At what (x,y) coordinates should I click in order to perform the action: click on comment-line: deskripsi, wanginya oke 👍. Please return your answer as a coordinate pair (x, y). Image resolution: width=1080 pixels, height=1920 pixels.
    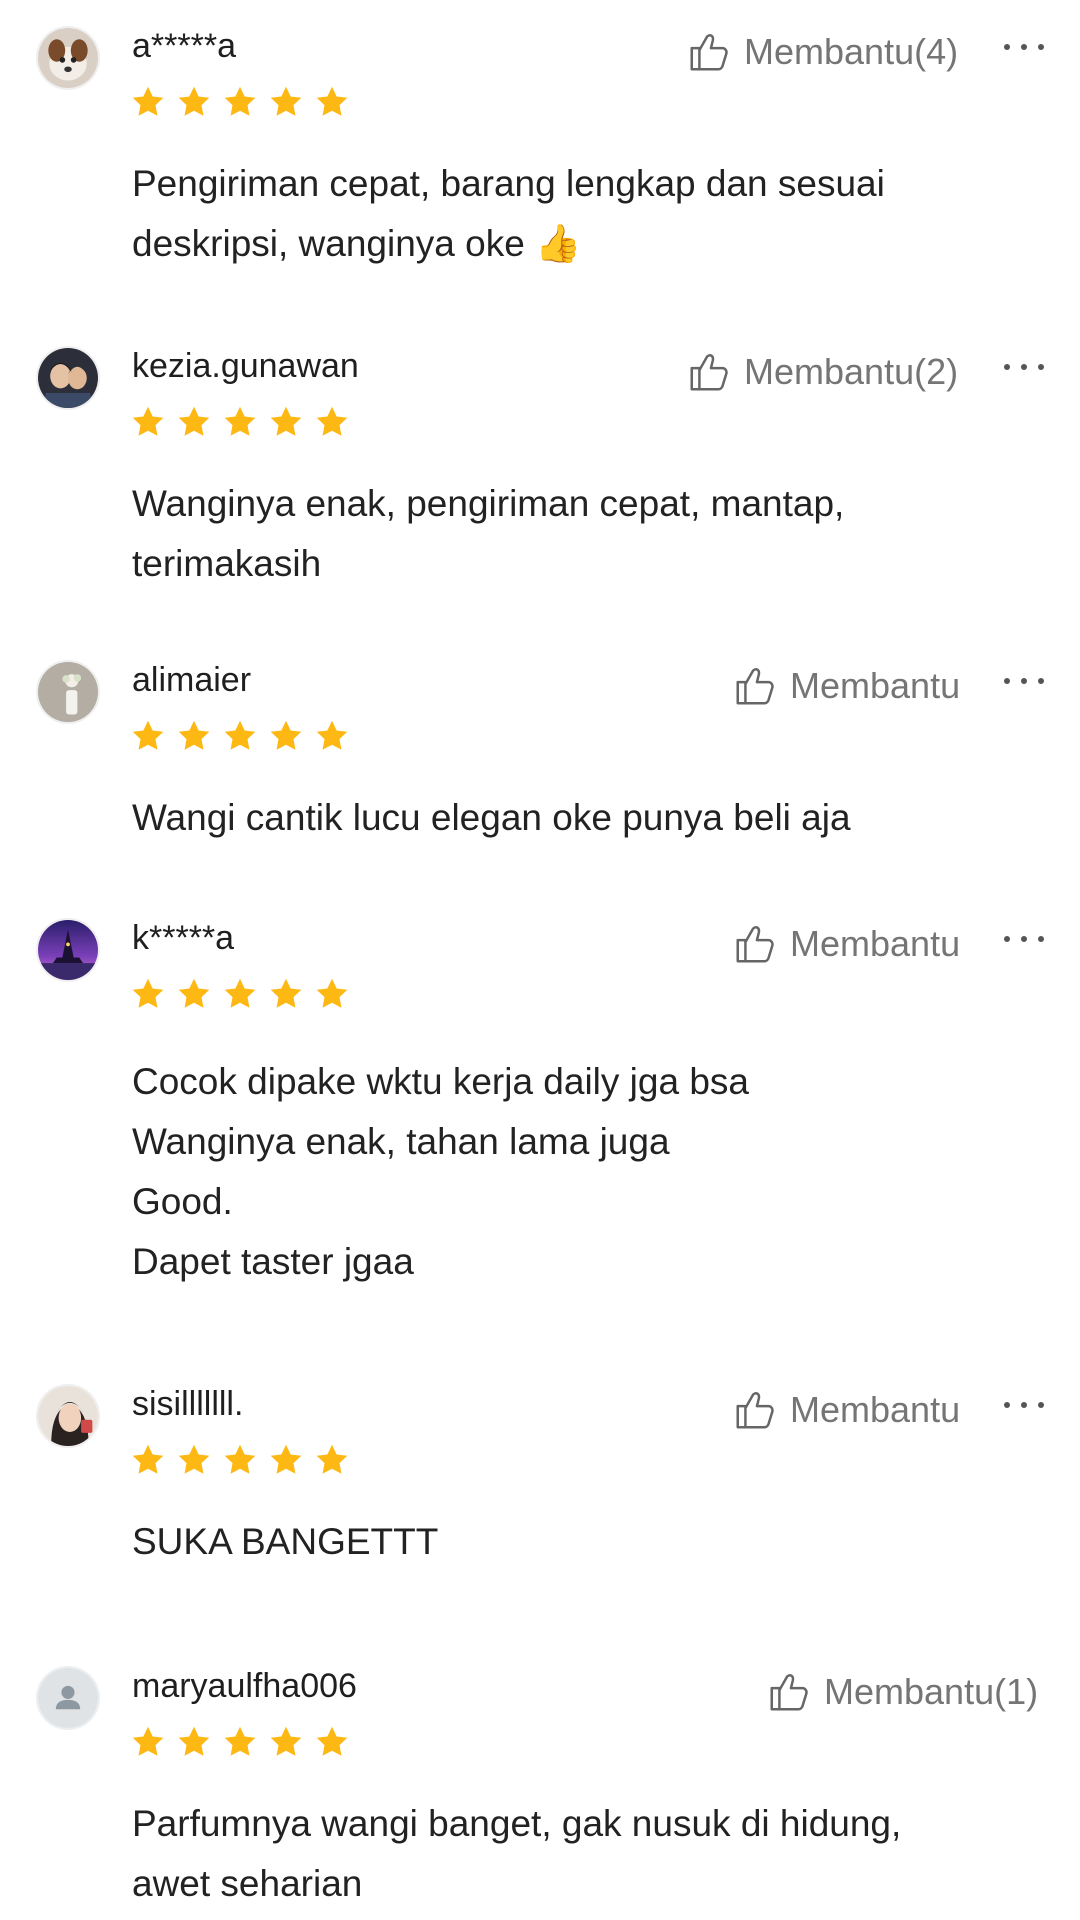
    Looking at the image, I should click on (357, 243).